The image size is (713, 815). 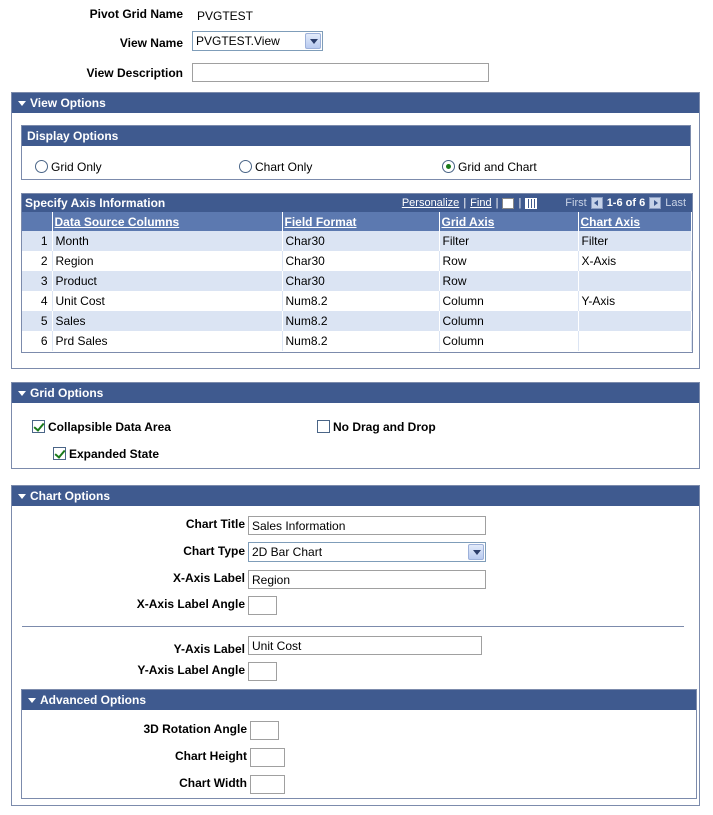 I want to click on radio-grid-and-chart, so click(x=448, y=166).